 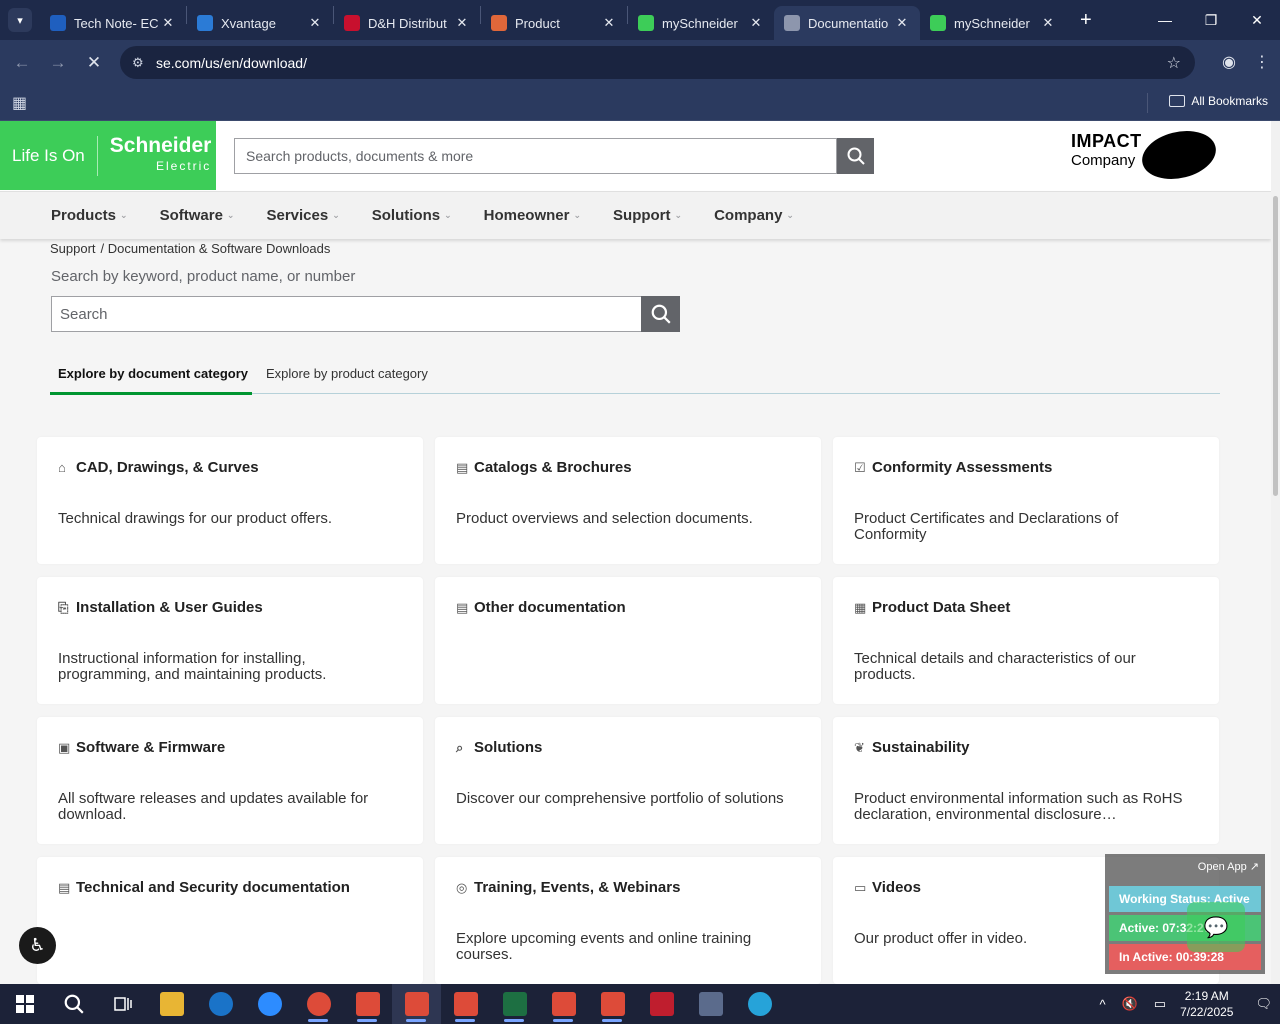 What do you see at coordinates (462, 467) in the screenshot?
I see `catalog-icon: ▤` at bounding box center [462, 467].